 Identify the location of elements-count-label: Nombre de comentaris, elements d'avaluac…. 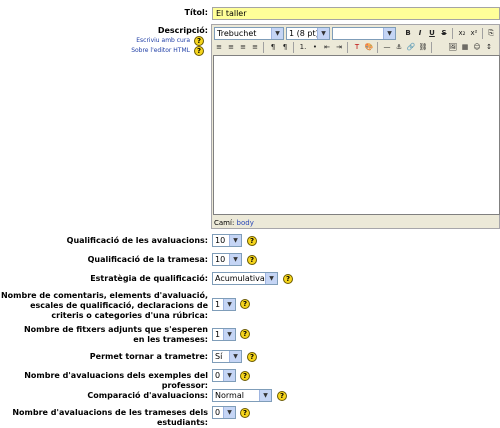
(104, 305).